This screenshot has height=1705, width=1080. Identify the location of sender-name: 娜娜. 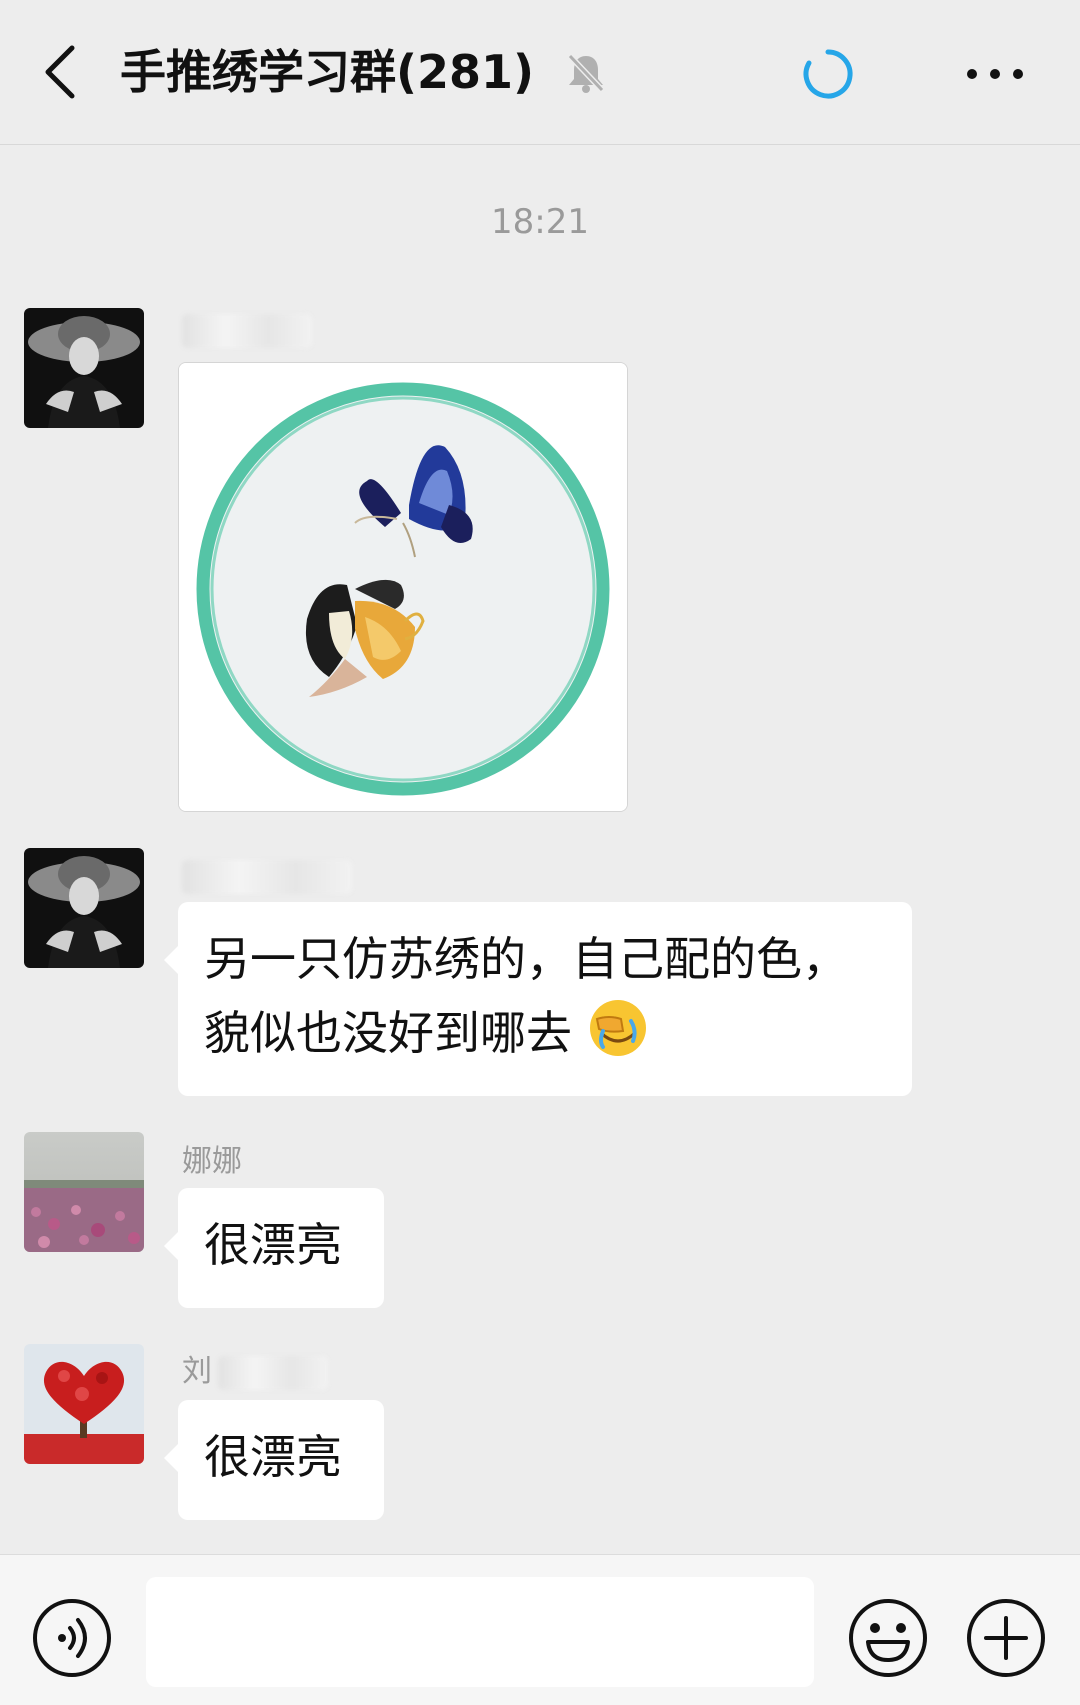
(212, 1161).